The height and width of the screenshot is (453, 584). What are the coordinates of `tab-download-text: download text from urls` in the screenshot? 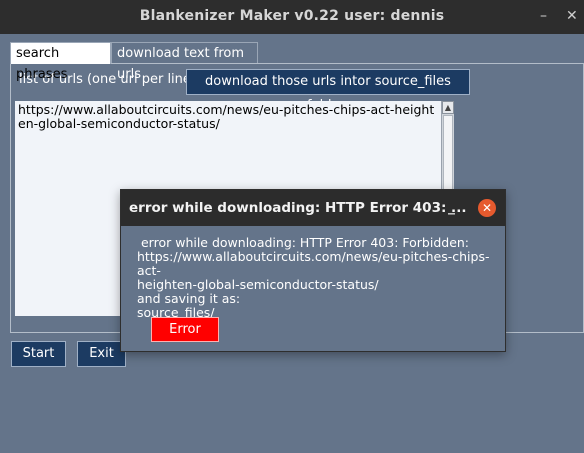 It's located at (184, 62).